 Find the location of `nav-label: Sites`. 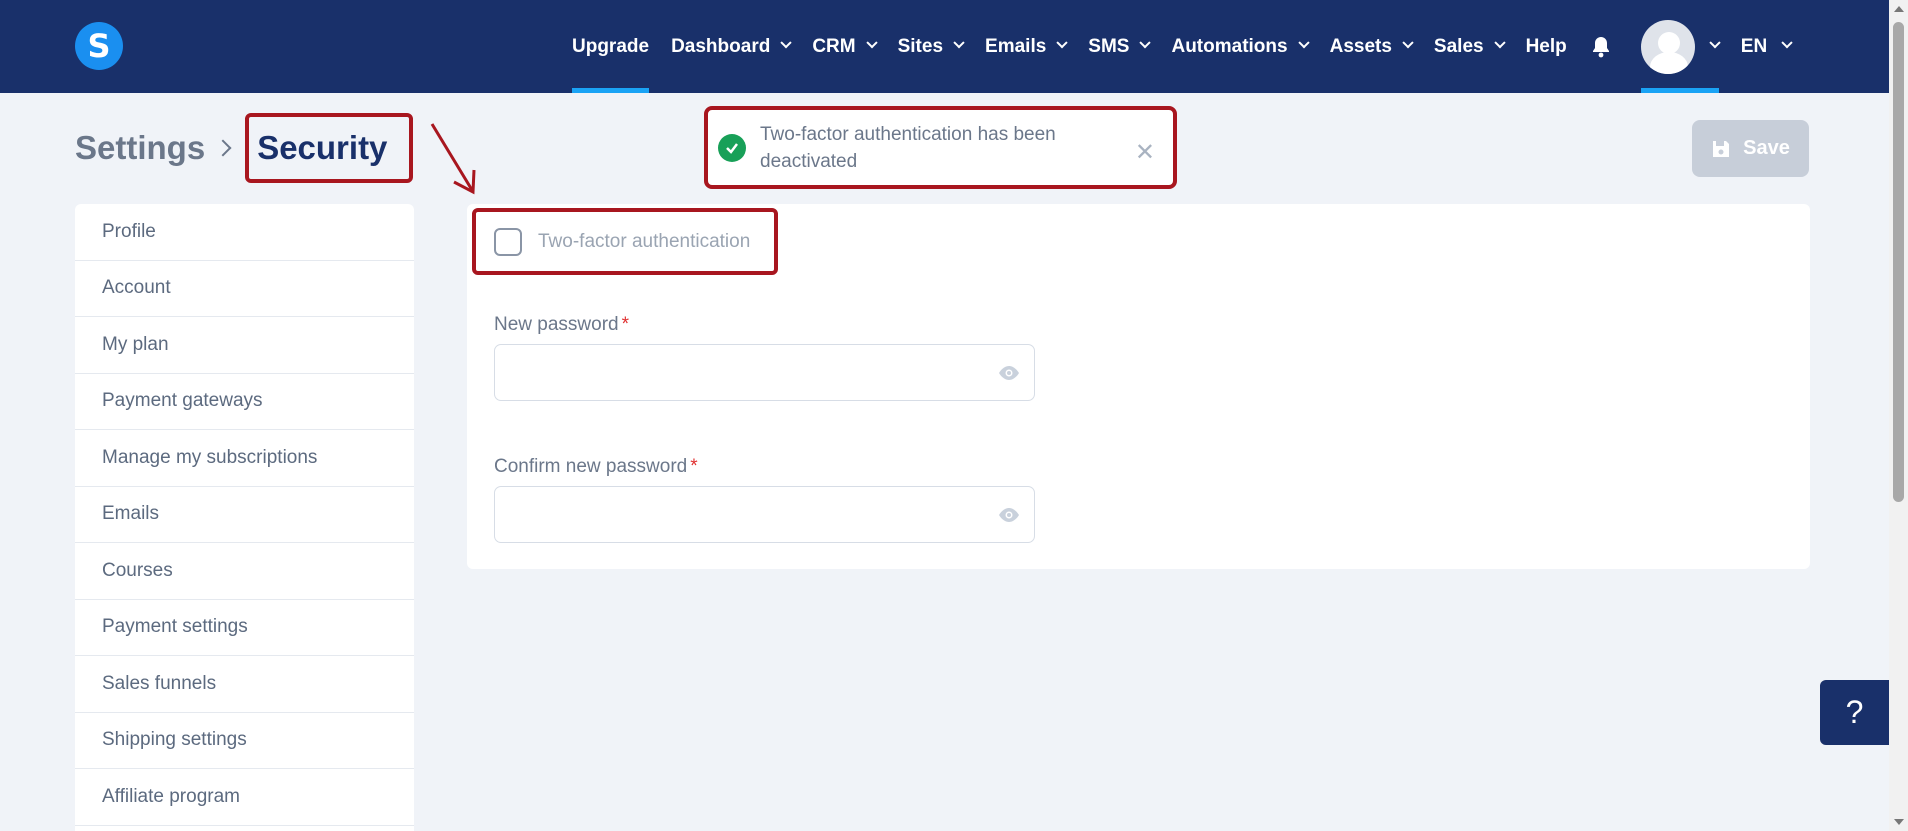

nav-label: Sites is located at coordinates (920, 46).